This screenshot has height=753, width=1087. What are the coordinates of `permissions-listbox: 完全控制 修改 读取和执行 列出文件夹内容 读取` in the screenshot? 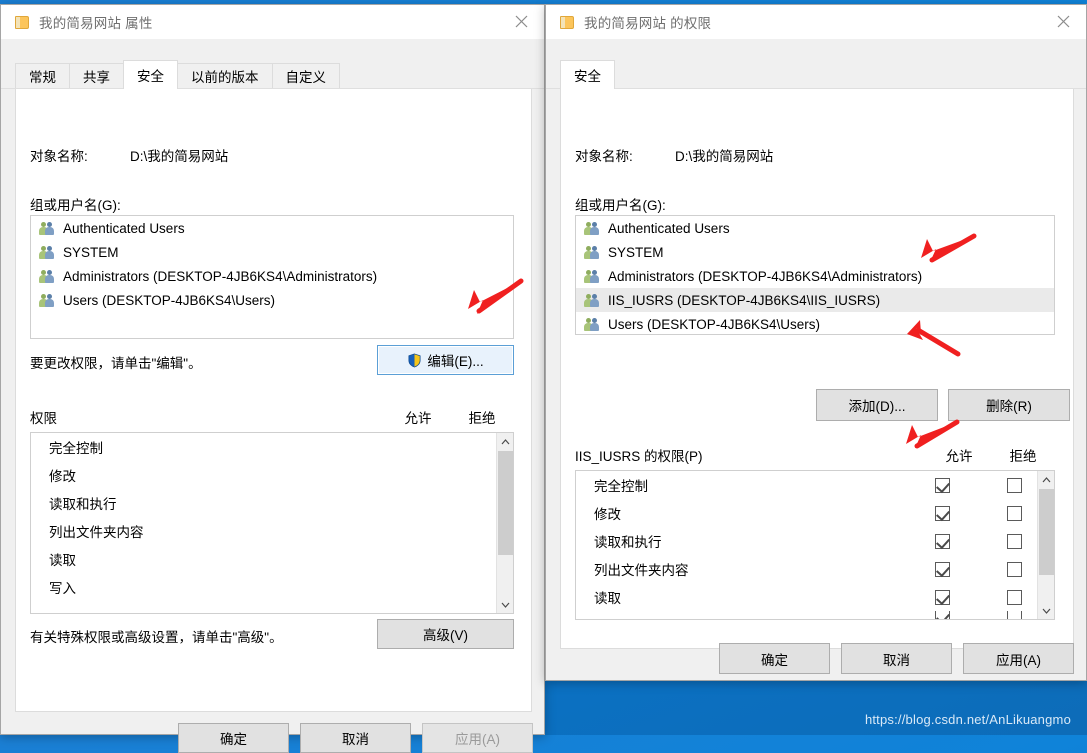 It's located at (815, 545).